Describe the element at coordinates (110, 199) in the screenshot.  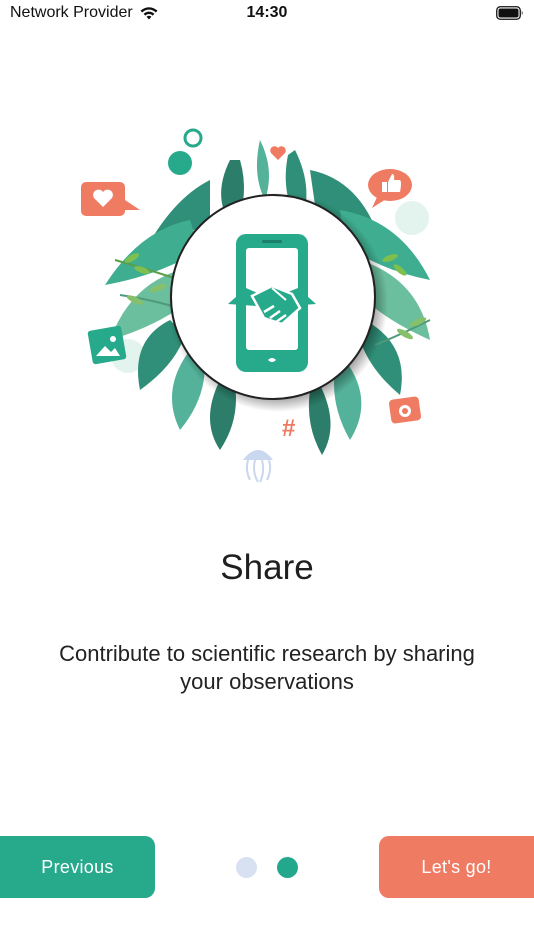
I see `heart-bubble-icon` at that location.